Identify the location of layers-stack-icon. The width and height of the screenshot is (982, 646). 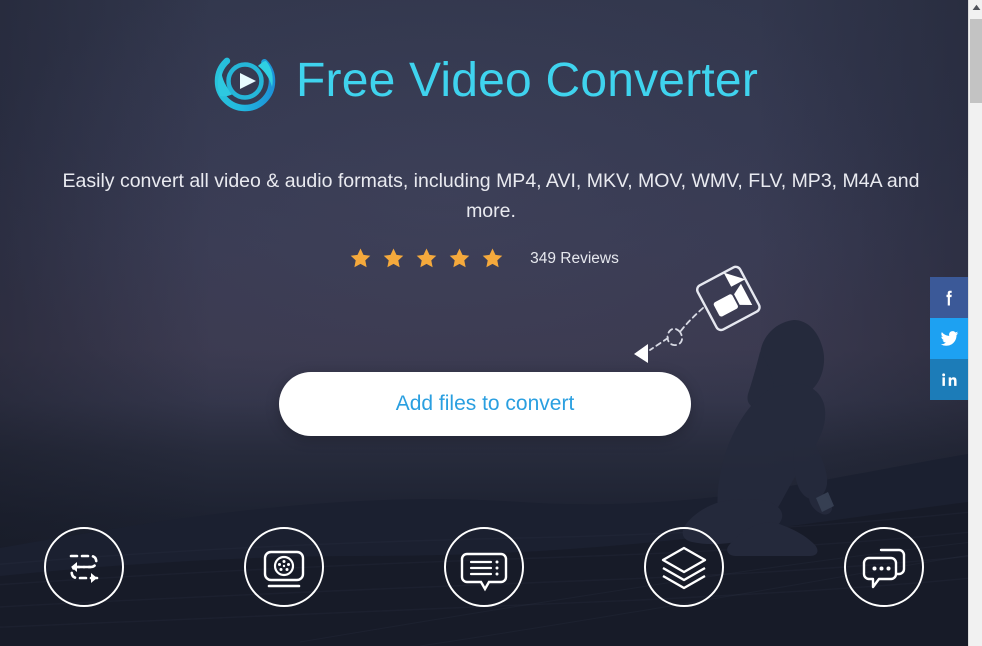
(684, 567).